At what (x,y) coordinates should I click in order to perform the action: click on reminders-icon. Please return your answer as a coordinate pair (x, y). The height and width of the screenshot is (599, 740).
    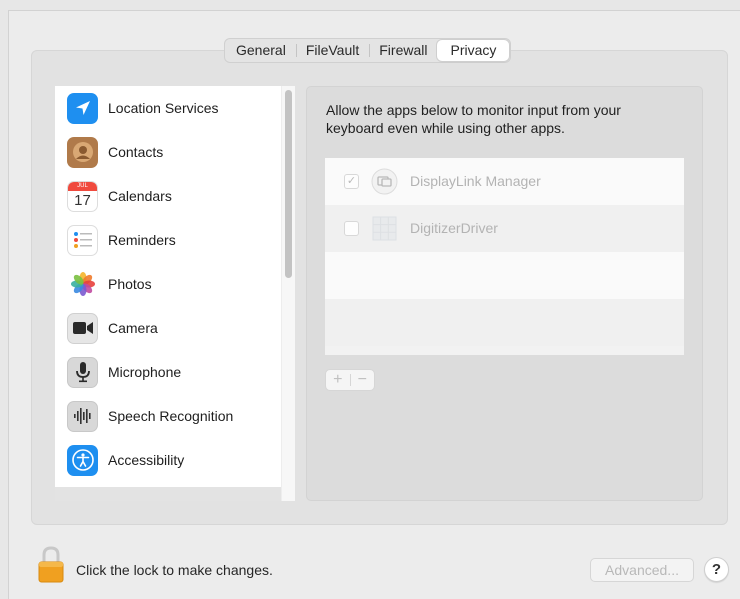
    Looking at the image, I should click on (82, 240).